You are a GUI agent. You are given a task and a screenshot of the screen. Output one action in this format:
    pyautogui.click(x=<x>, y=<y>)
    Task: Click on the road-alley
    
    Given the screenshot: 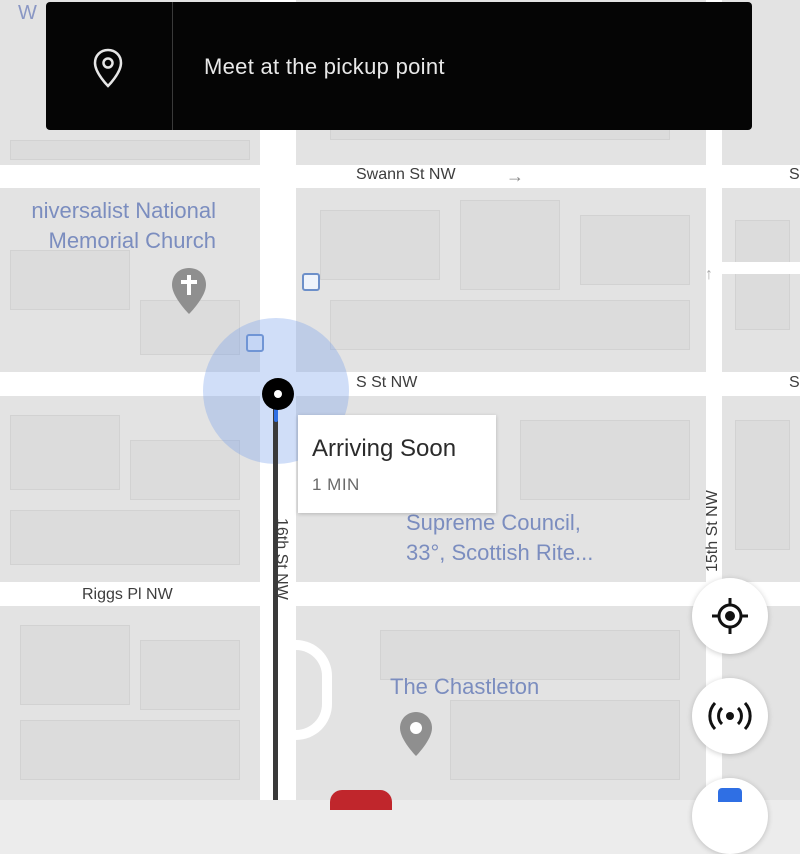 What is the action you would take?
    pyautogui.click(x=761, y=268)
    